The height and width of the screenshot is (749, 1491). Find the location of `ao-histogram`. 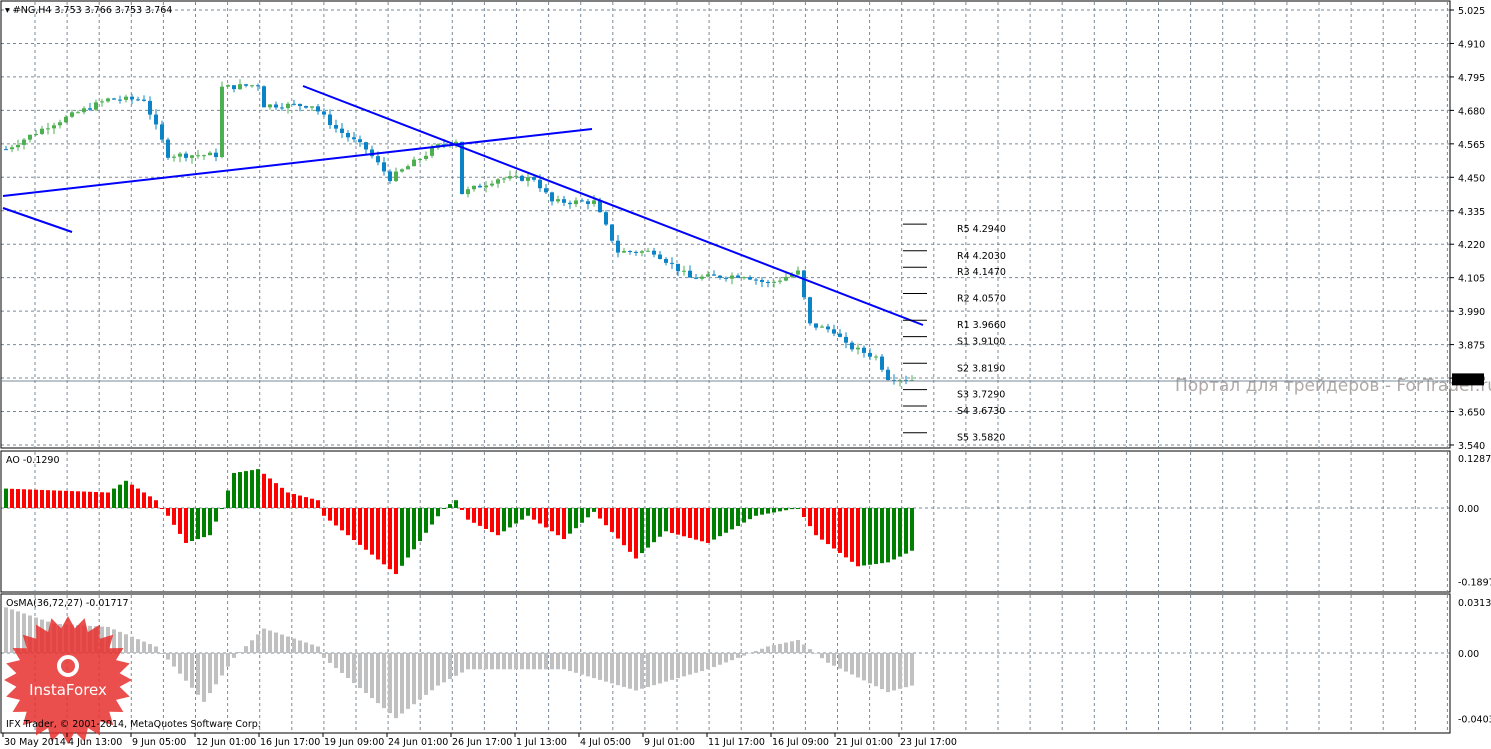

ao-histogram is located at coordinates (459, 522).